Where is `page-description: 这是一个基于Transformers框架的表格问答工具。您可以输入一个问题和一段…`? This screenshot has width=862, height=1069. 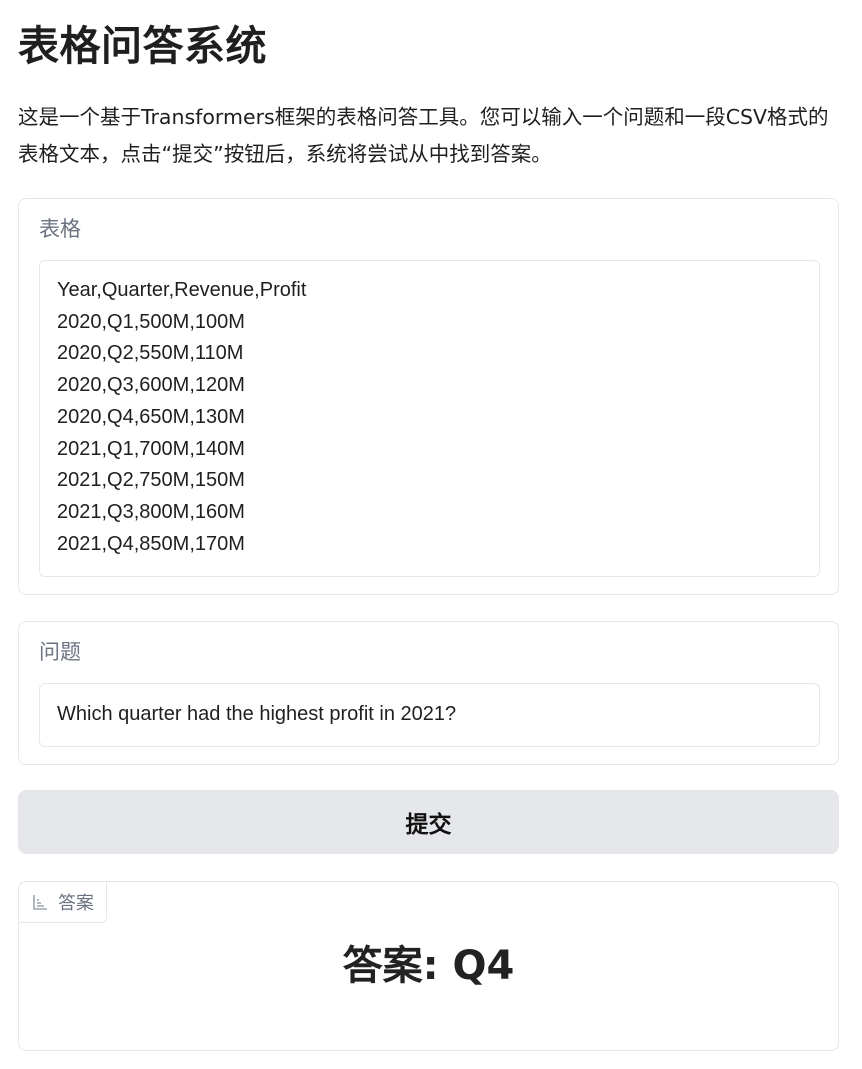
page-description: 这是一个基于Transformers框架的表格问答工具。您可以输入一个问题和一段… is located at coordinates (423, 135).